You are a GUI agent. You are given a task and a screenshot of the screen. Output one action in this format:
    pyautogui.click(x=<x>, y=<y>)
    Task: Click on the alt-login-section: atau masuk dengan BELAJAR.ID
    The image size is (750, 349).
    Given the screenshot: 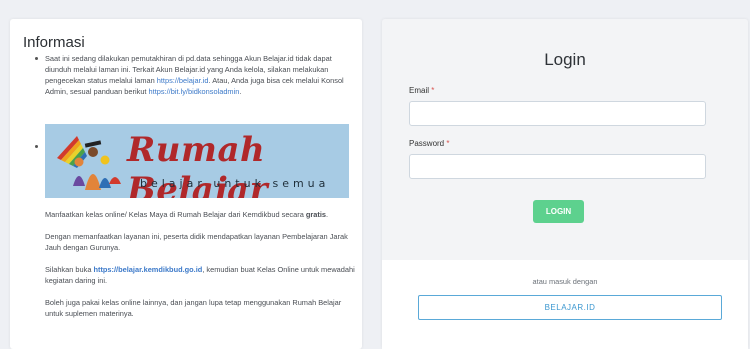 What is the action you would take?
    pyautogui.click(x=565, y=304)
    